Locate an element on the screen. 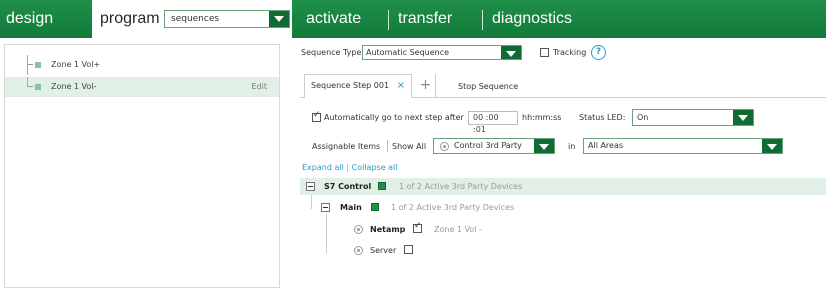 The image size is (826, 290). help-icon: ? is located at coordinates (598, 52).